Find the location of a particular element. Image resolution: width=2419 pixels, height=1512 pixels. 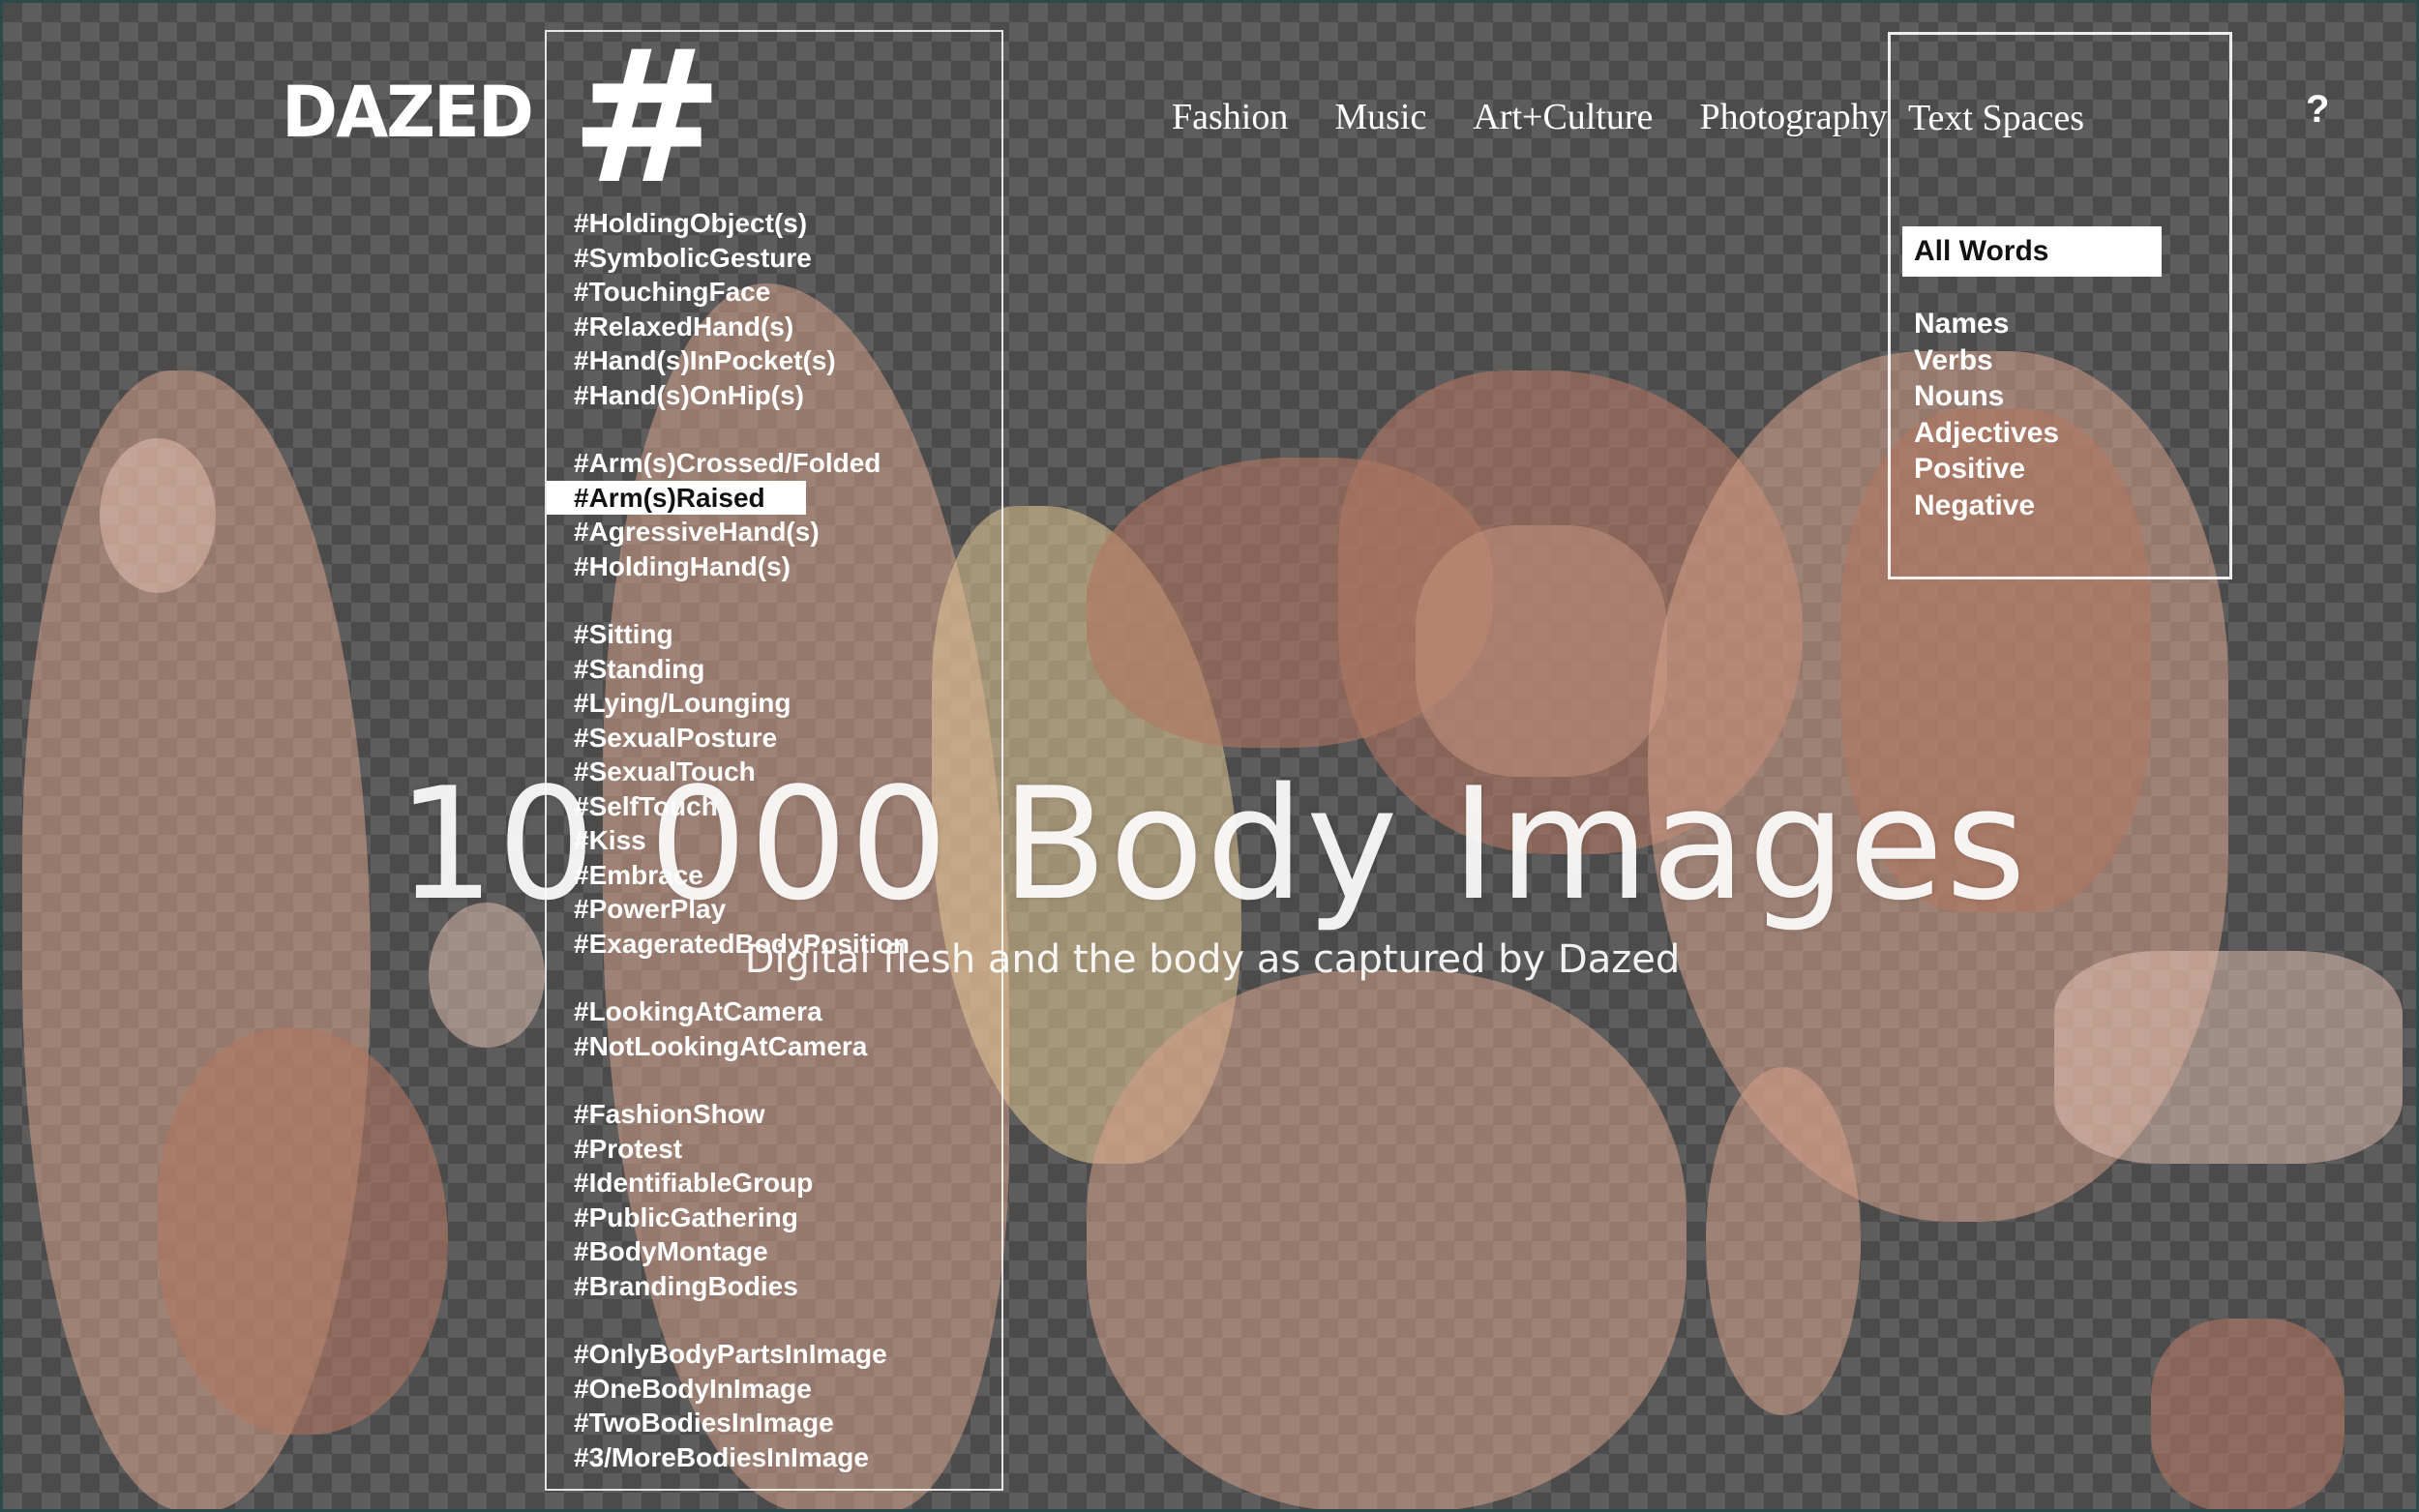

hashtag-item: #SymbolicGesture is located at coordinates (774, 259).